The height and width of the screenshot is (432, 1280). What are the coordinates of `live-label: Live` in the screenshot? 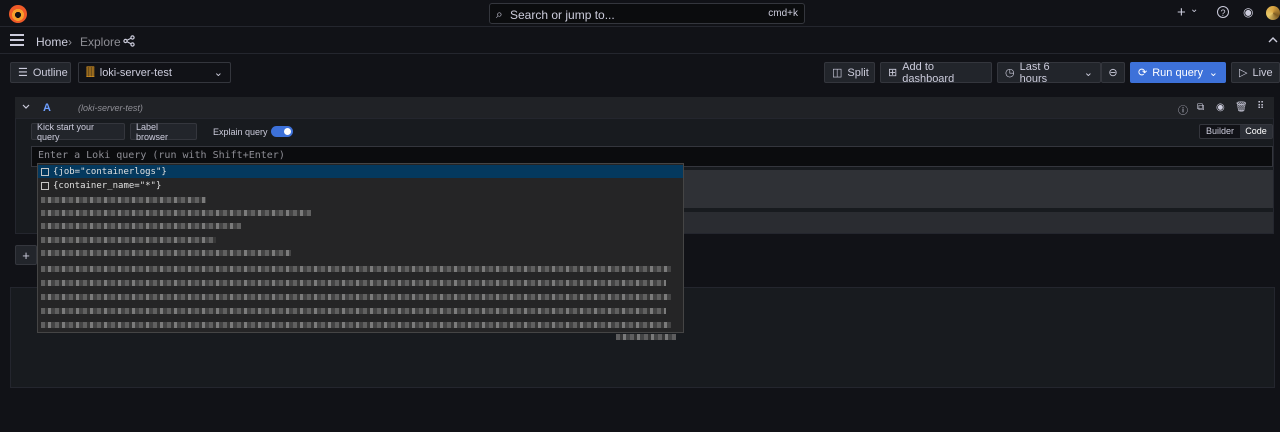 It's located at (1262, 72).